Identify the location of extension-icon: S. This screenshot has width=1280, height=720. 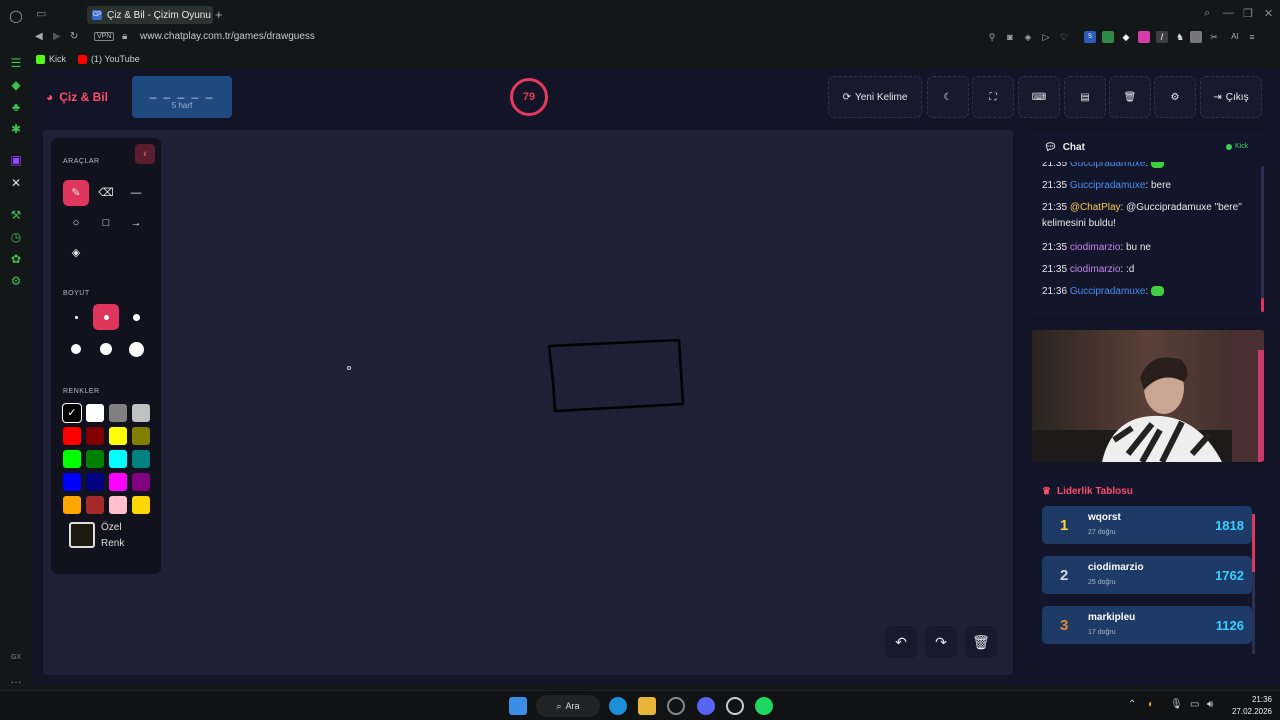
(1090, 37).